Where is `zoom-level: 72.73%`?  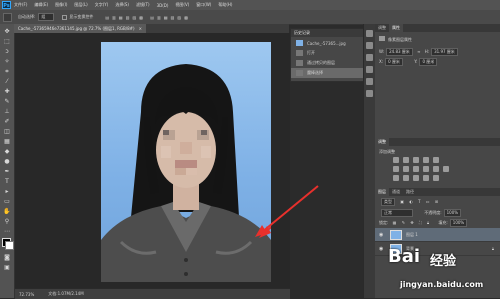 zoom-level: 72.73% is located at coordinates (26, 294).